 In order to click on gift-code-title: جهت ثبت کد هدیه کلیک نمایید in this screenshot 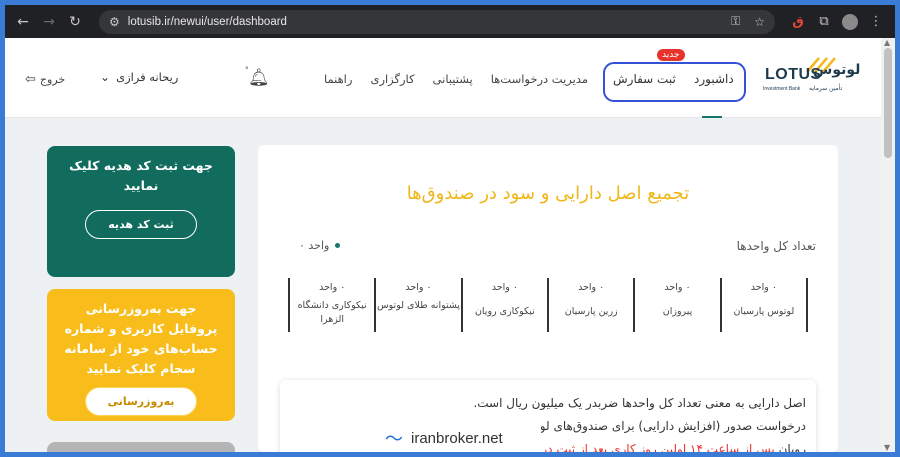, I will do `click(141, 175)`.